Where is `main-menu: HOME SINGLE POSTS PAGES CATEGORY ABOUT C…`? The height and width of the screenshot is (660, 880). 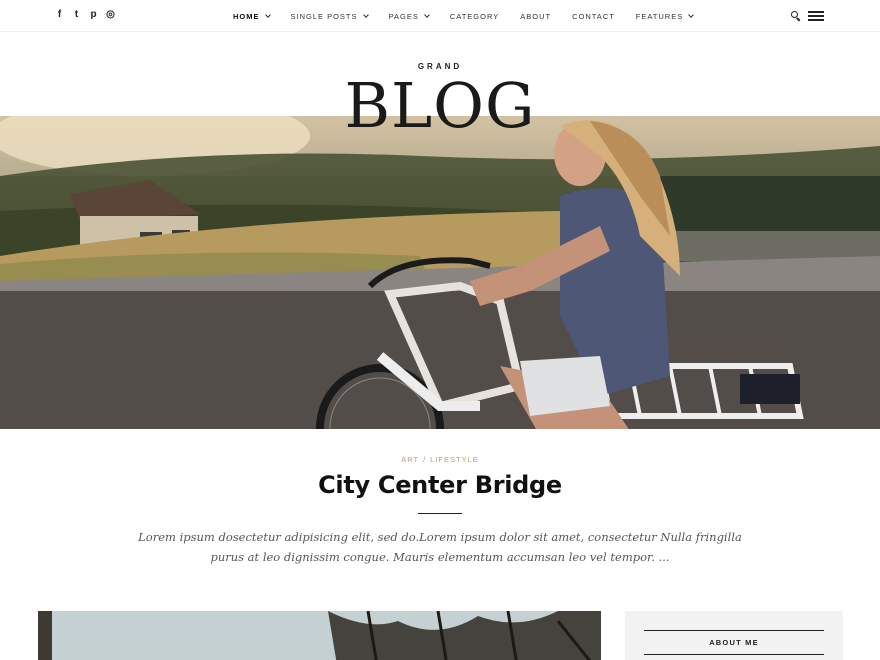
main-menu: HOME SINGLE POSTS PAGES CATEGORY ABOUT C… is located at coordinates (473, 16).